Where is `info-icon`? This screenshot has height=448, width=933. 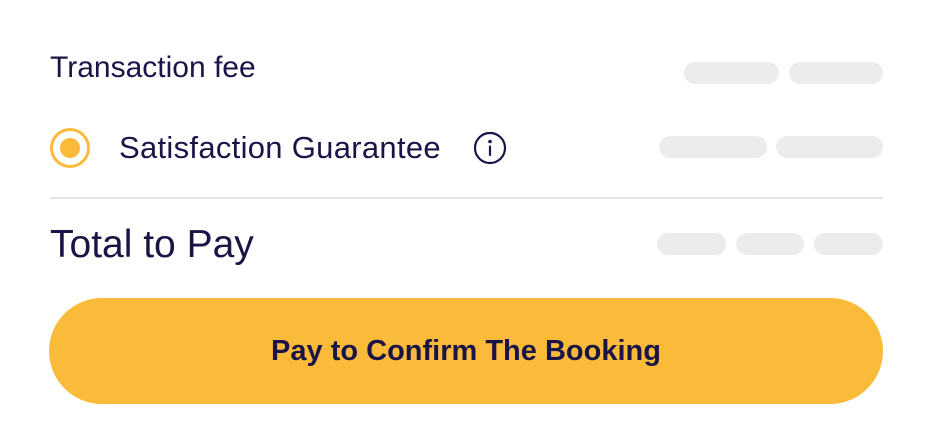 info-icon is located at coordinates (490, 148).